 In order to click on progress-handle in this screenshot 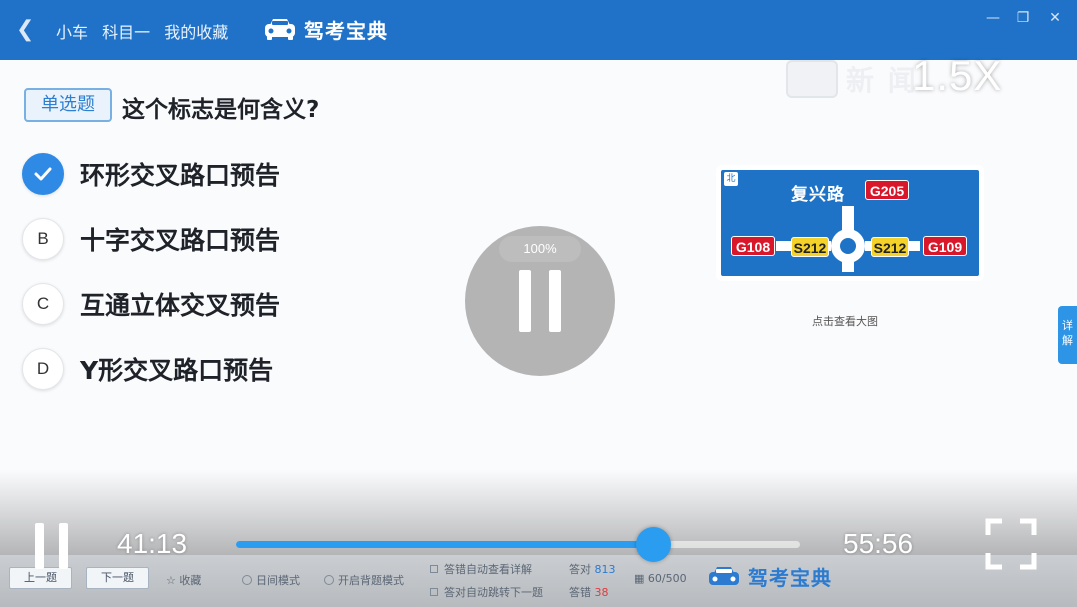, I will do `click(653, 544)`.